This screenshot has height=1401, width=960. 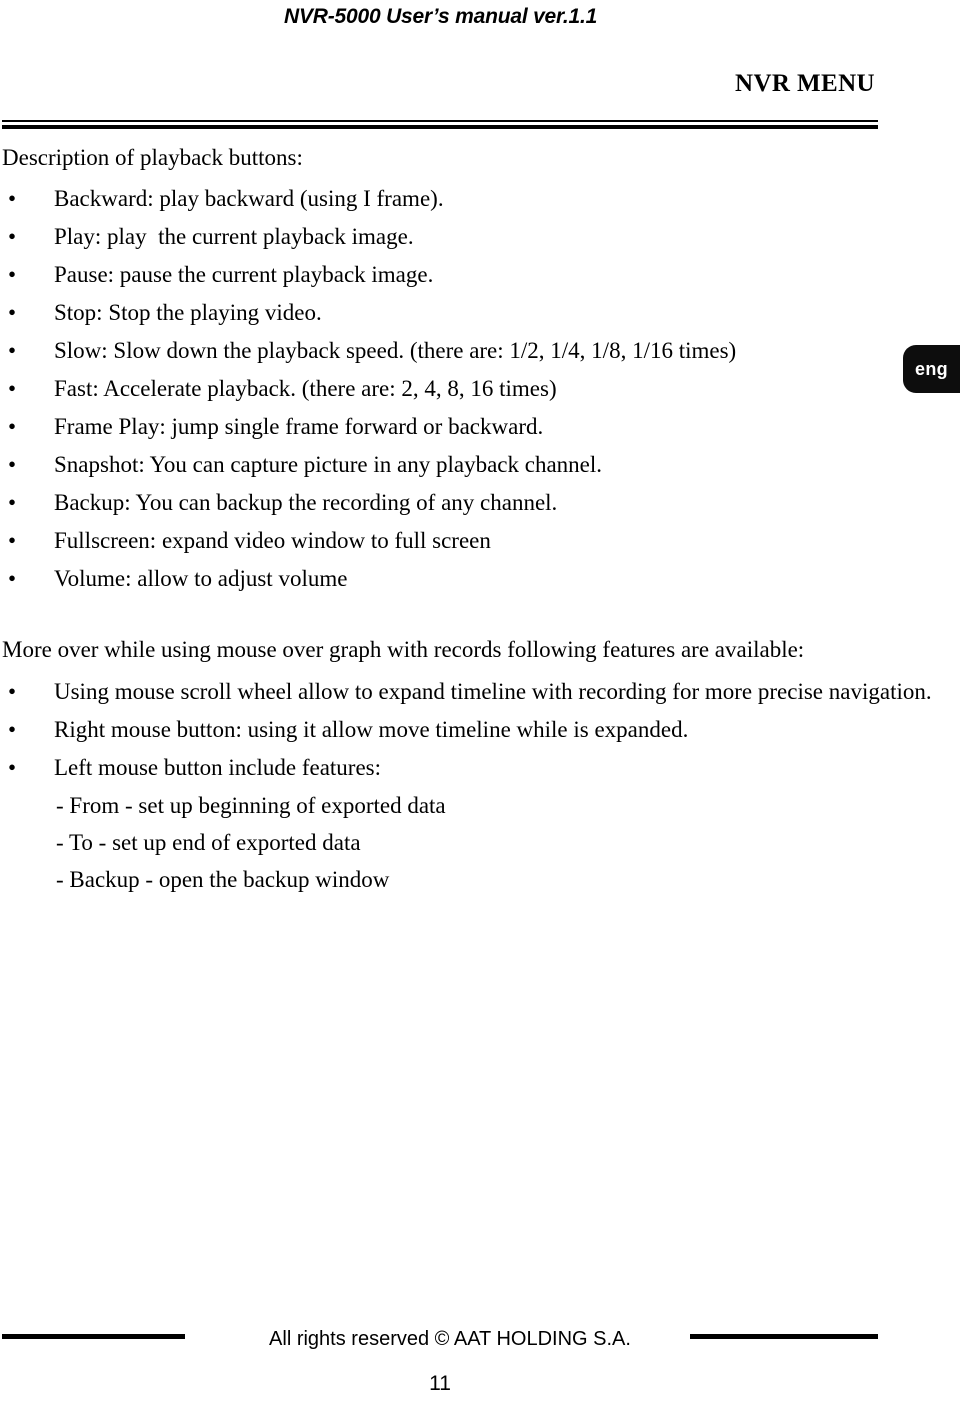 What do you see at coordinates (201, 578) in the screenshot?
I see `list-item-label: Volume: allow to adjust volume` at bounding box center [201, 578].